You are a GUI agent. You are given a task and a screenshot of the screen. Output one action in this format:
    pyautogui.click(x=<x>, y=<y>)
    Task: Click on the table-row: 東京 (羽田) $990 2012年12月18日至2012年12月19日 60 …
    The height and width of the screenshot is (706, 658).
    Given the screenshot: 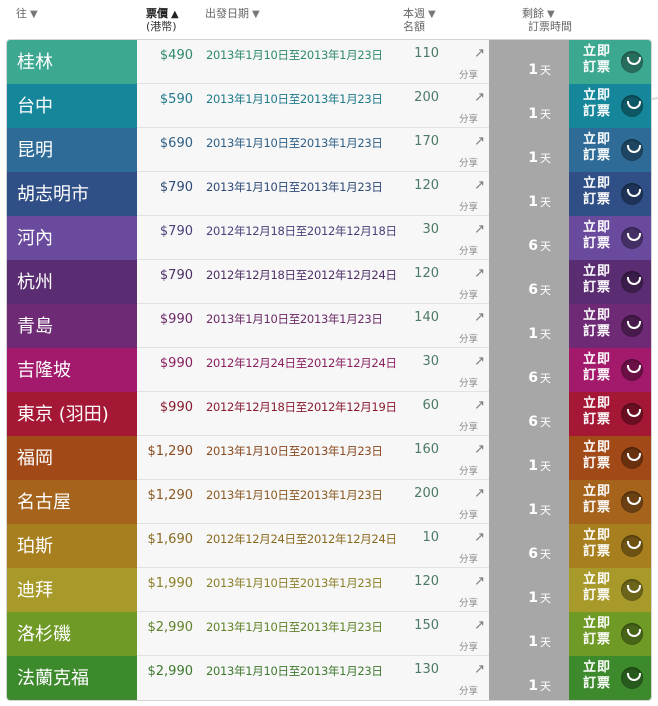 What is the action you would take?
    pyautogui.click(x=329, y=414)
    